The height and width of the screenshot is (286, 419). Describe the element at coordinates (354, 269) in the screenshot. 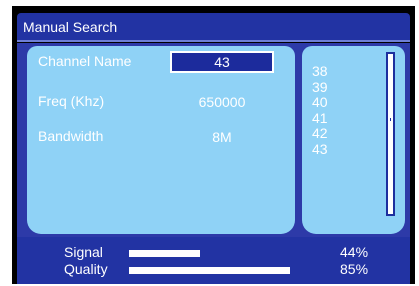

I see `quality-percent: 85%` at that location.